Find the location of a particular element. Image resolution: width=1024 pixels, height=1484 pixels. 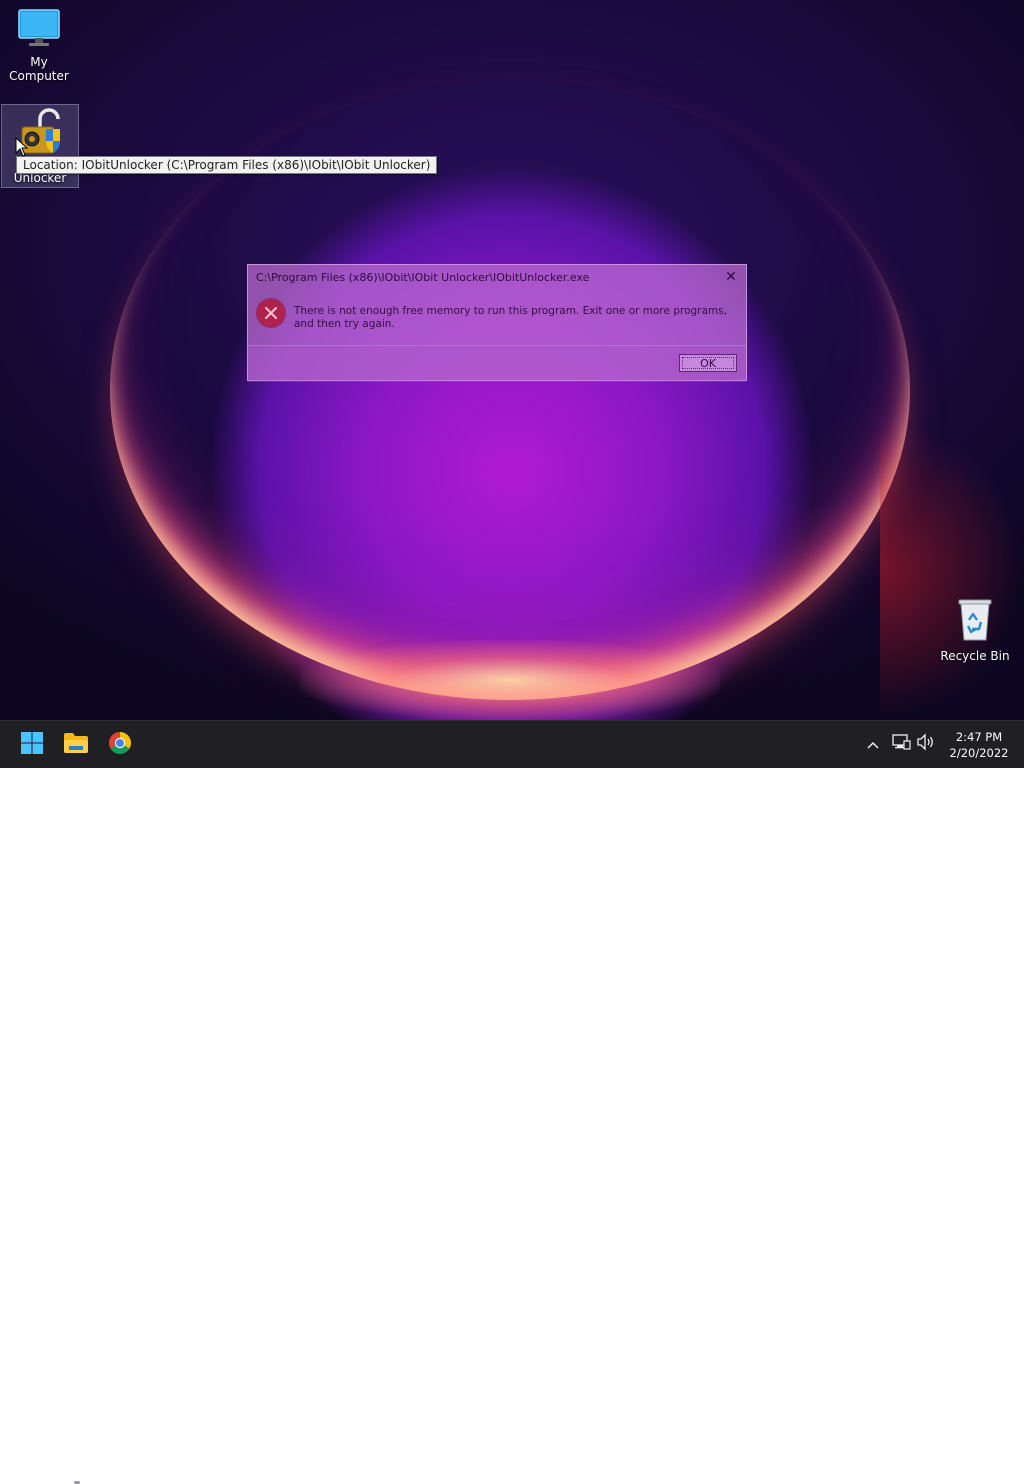

dialog-footer: OK is located at coordinates (497, 363).